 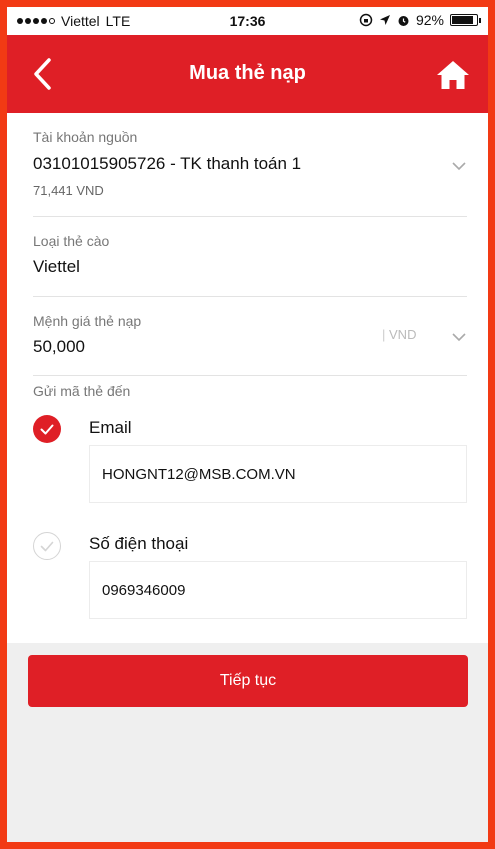 I want to click on currency-unit: | VND, so click(x=399, y=334).